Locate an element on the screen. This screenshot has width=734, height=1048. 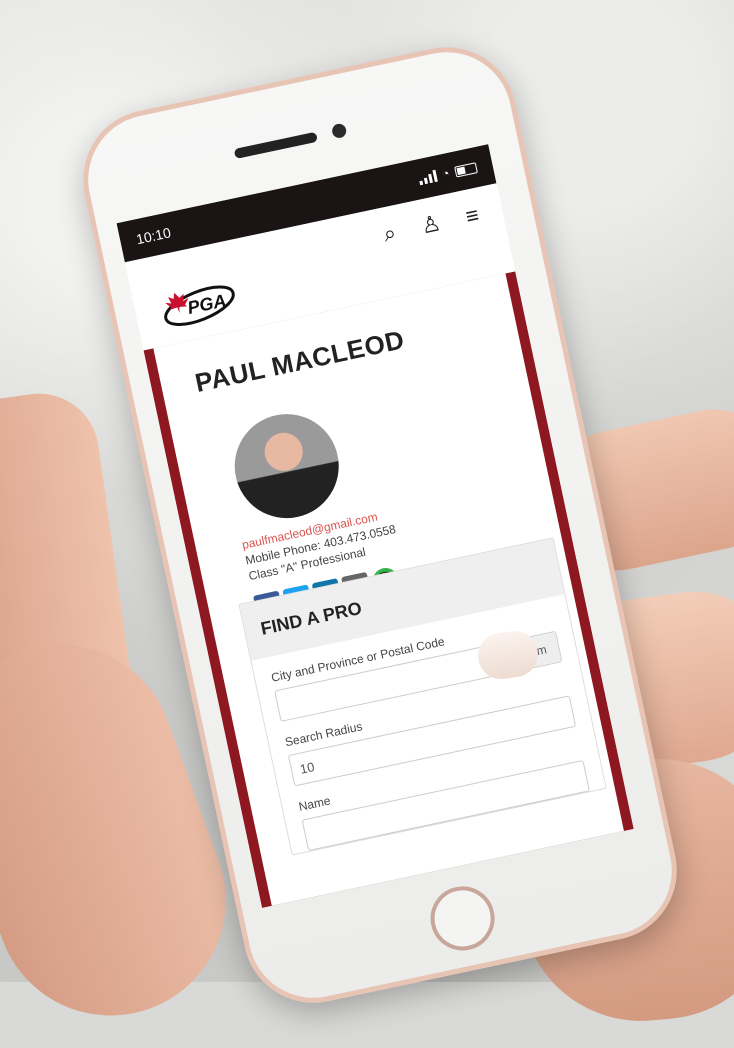
earpiece is located at coordinates (275, 145).